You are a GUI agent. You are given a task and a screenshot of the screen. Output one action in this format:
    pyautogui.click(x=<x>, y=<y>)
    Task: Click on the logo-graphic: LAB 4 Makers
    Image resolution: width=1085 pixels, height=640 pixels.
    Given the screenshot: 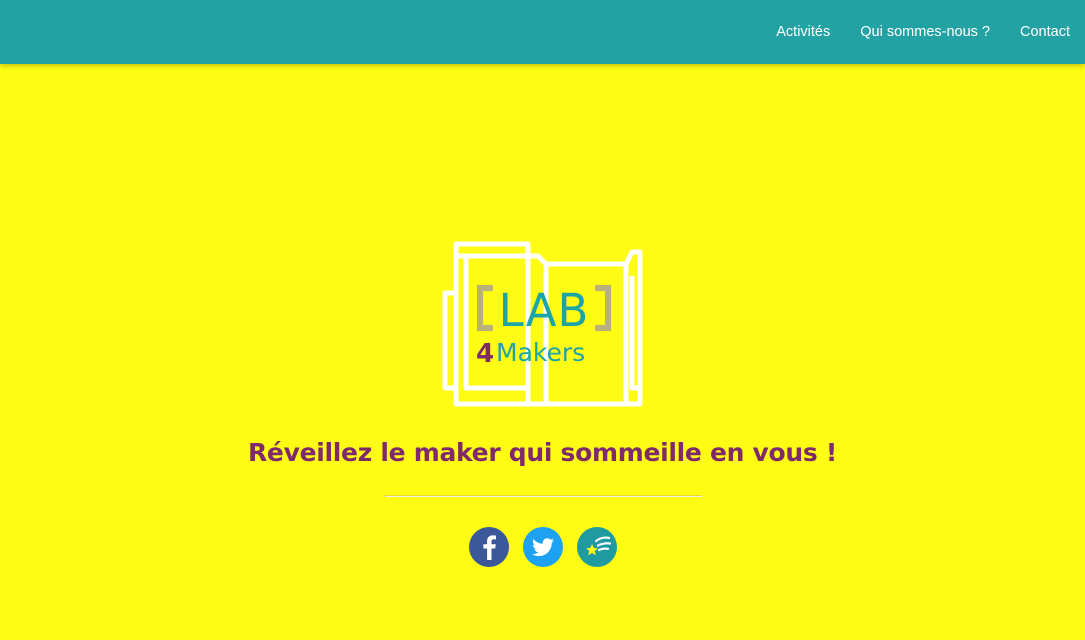 What is the action you would take?
    pyautogui.click(x=542, y=324)
    